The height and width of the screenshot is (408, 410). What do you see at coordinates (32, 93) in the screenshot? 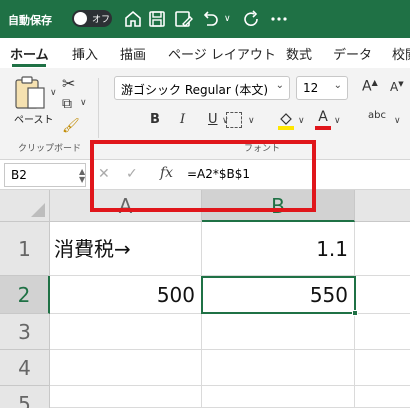
I see `paste-icon` at bounding box center [32, 93].